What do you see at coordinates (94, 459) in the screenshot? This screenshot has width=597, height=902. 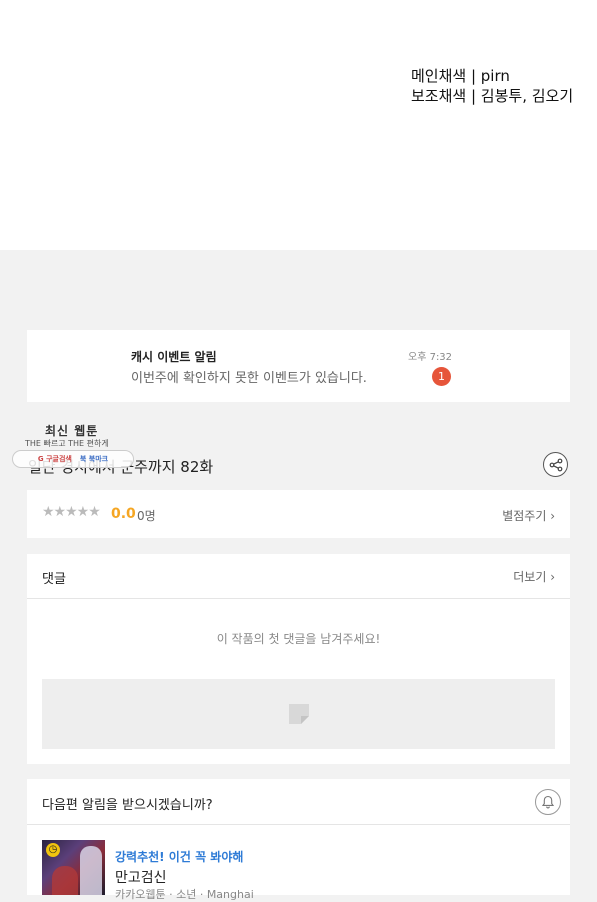 I see `bookmark-button: 북 북마크` at bounding box center [94, 459].